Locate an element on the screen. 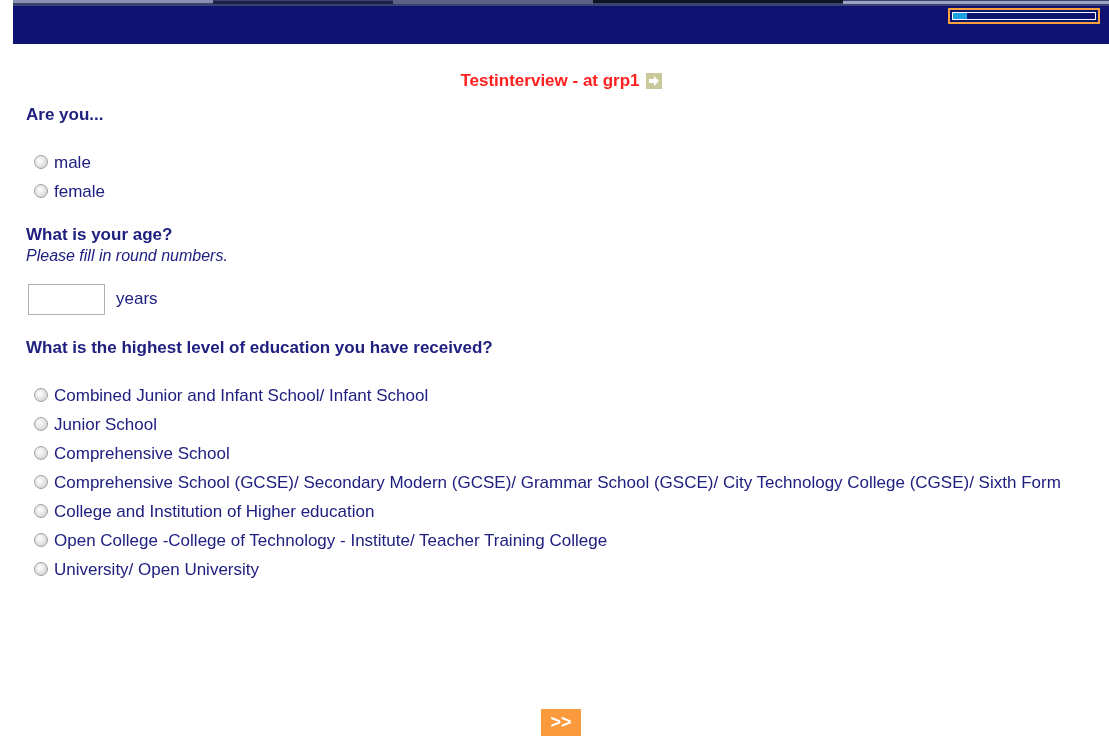  question-text: What is the highest level of education you have received? is located at coordinates (260, 347).